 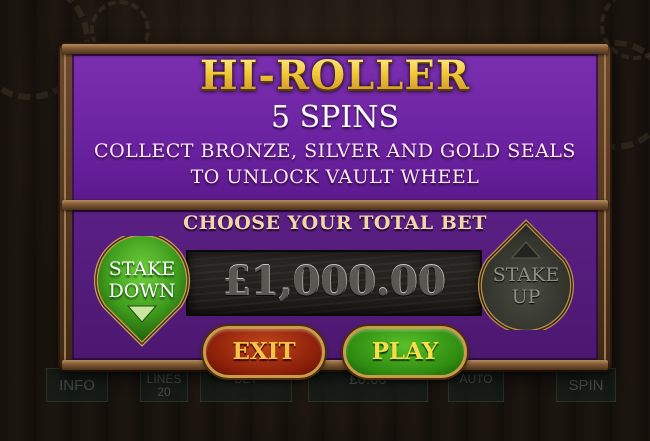 What do you see at coordinates (526, 286) in the screenshot?
I see `stake-up-label: STAKE UP` at bounding box center [526, 286].